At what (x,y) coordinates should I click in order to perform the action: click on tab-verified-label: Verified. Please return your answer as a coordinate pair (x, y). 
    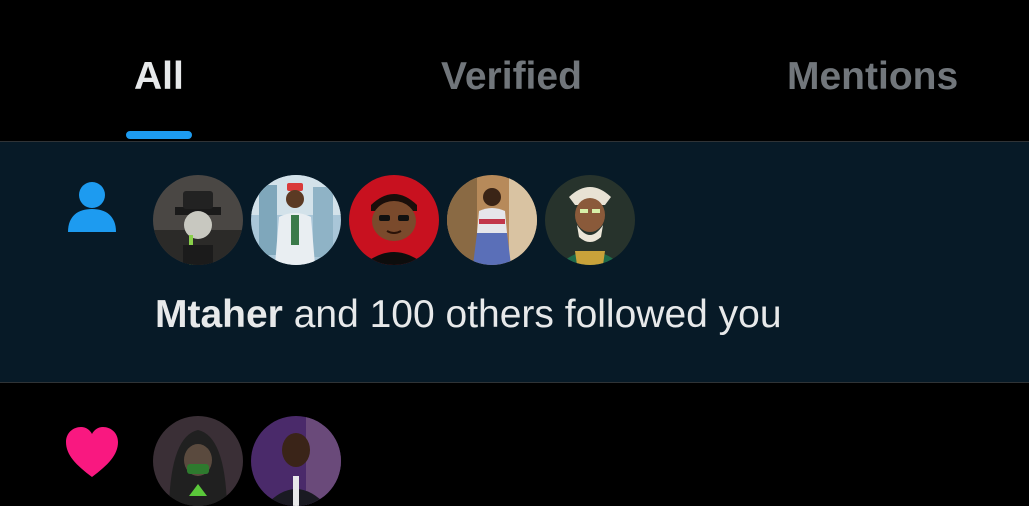
    Looking at the image, I should click on (511, 76).